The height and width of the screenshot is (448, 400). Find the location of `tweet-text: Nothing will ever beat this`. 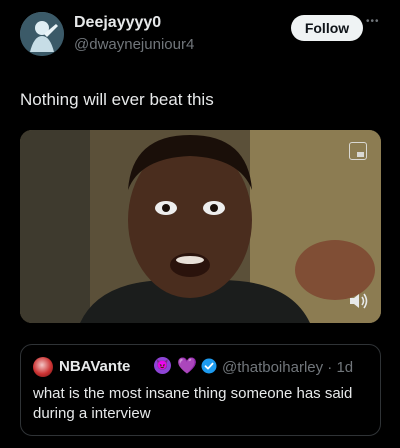

tweet-text: Nothing will ever beat this is located at coordinates (117, 99).